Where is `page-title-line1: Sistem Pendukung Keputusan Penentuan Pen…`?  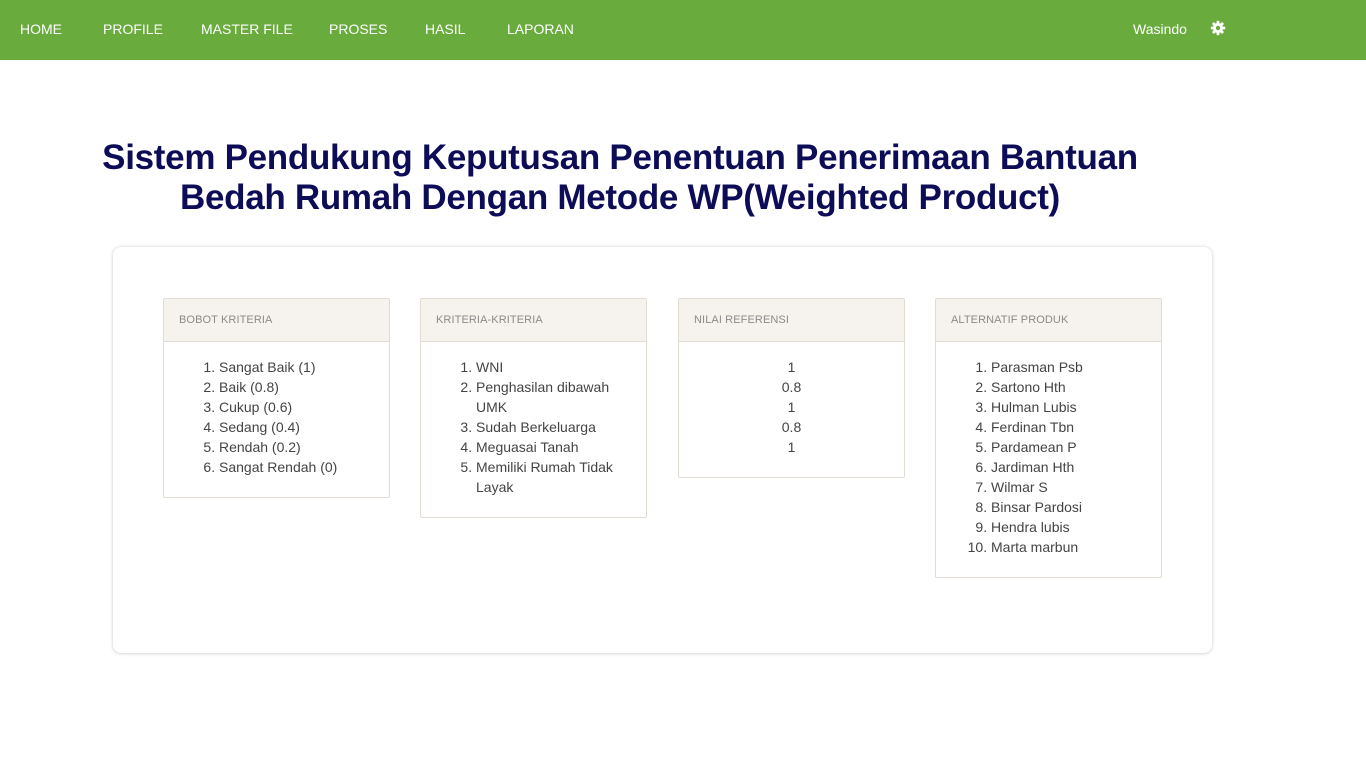 page-title-line1: Sistem Pendukung Keputusan Penentuan Pen… is located at coordinates (620, 157).